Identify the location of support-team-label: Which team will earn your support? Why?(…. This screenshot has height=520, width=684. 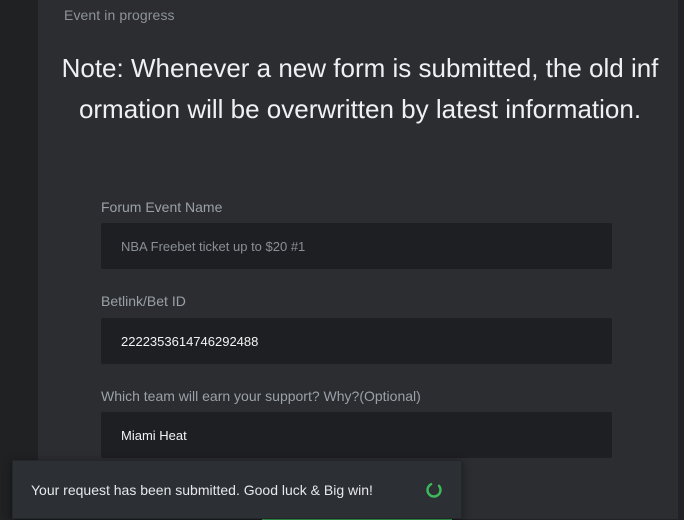
(261, 396).